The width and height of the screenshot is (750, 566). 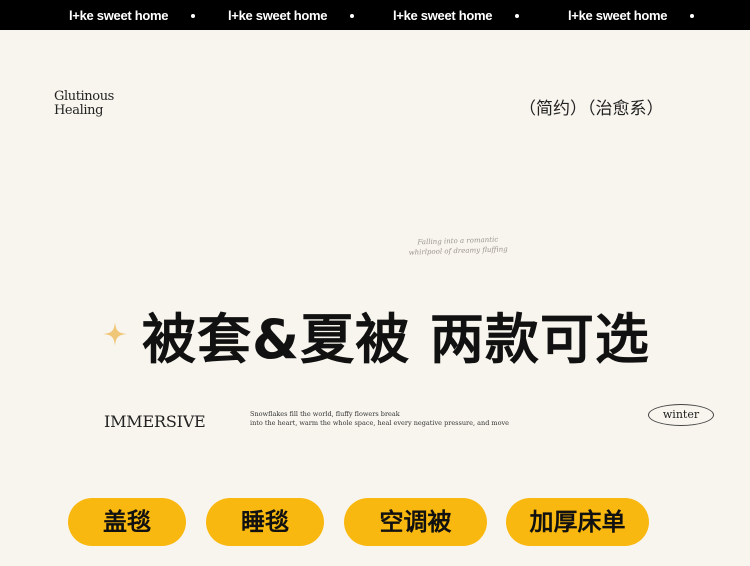 I want to click on style-subtitle: （简约）（治愈系）, so click(x=591, y=109).